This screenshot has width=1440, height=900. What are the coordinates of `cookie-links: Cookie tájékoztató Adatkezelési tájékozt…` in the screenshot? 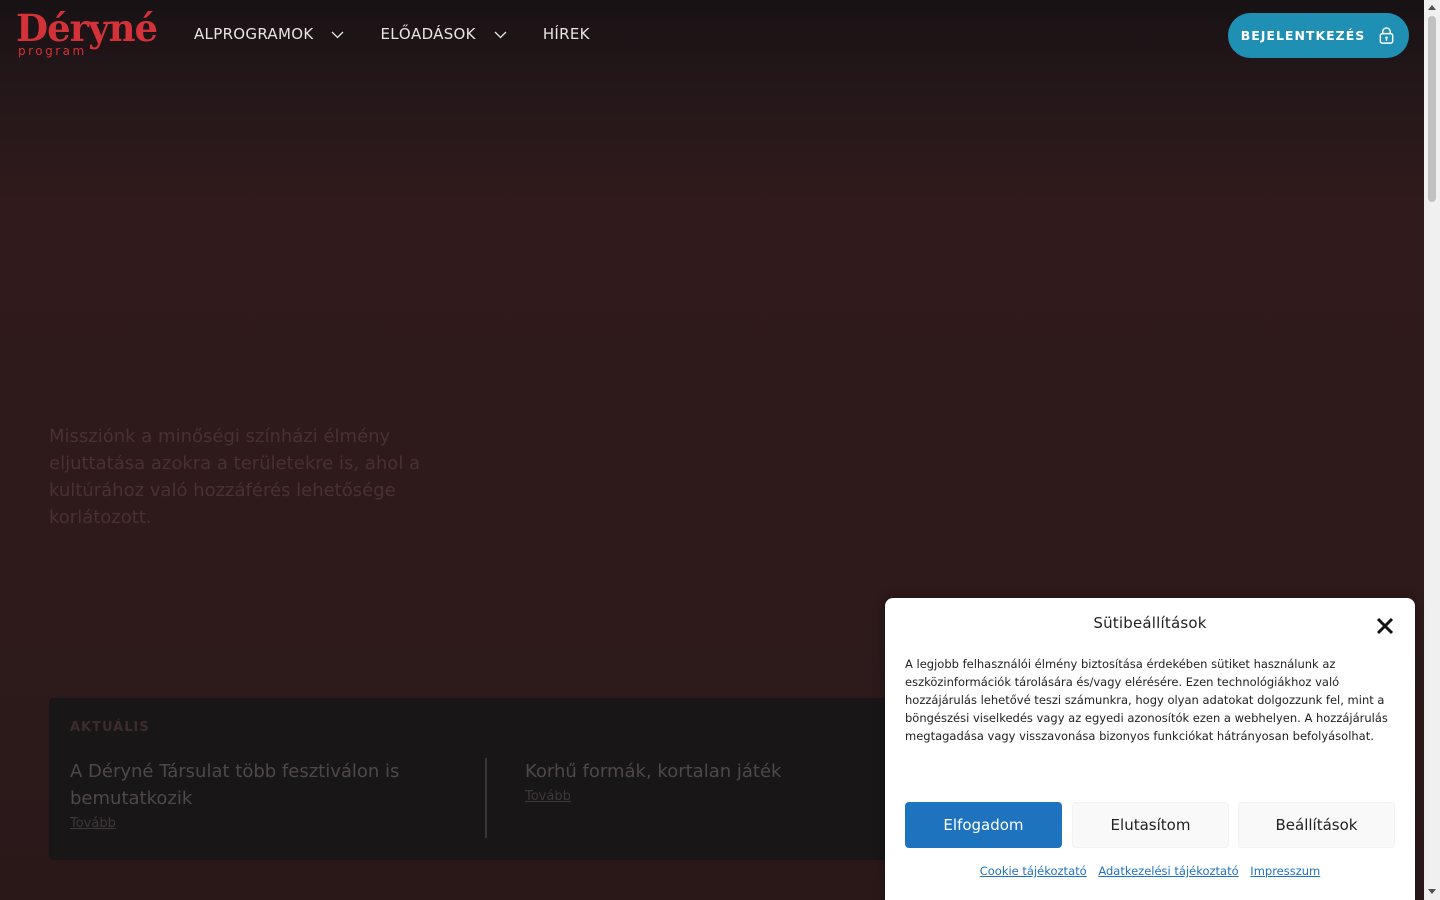 It's located at (1150, 871).